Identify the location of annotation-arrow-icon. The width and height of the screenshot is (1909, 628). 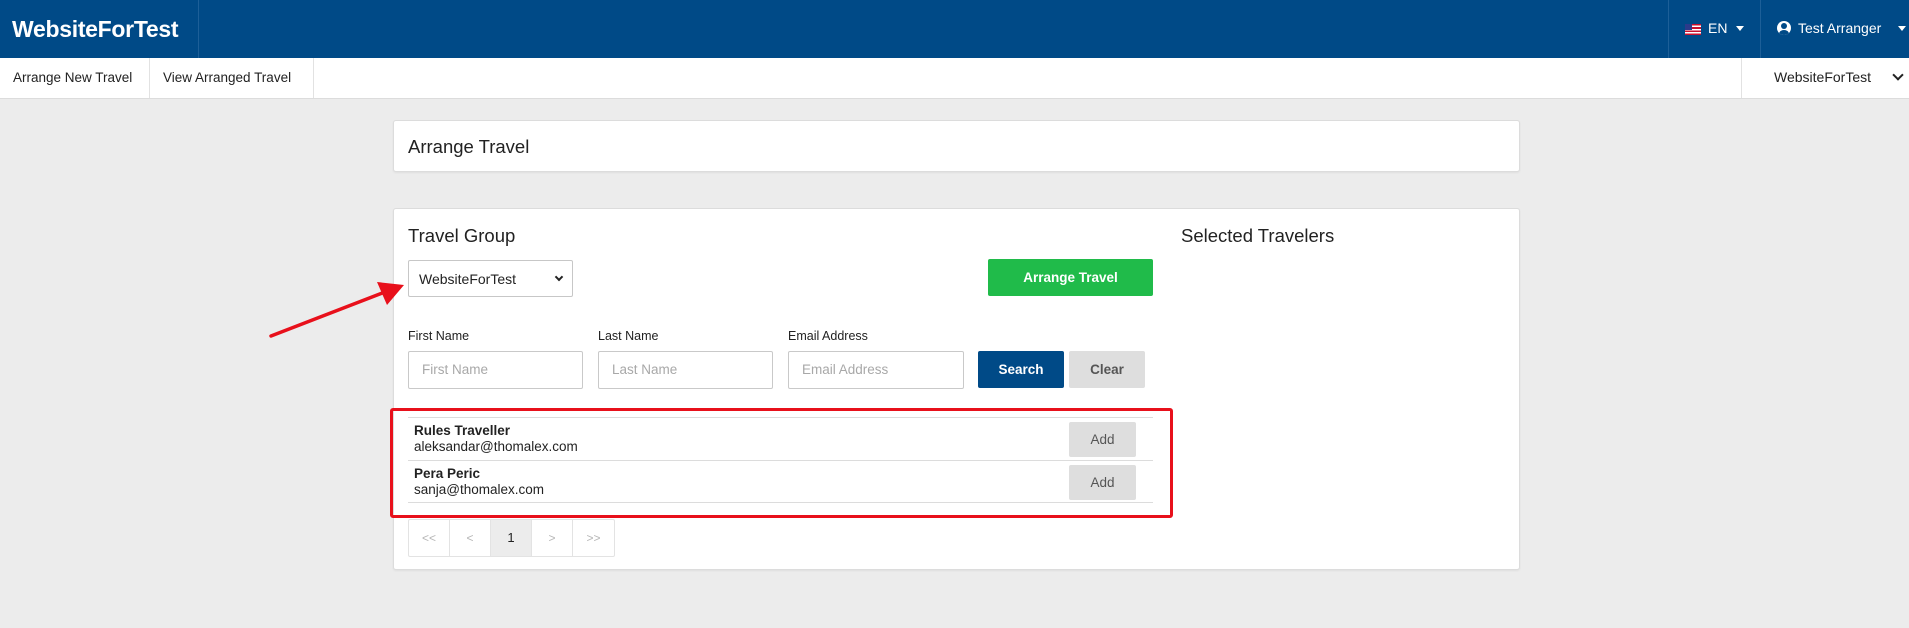
(336, 310).